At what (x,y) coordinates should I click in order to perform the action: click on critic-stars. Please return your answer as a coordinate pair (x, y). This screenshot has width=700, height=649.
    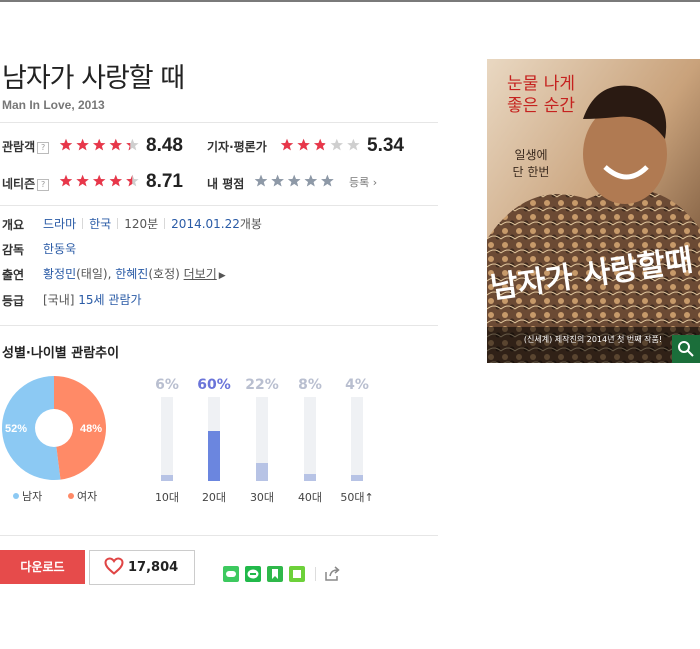
    Looking at the image, I should click on (322, 145).